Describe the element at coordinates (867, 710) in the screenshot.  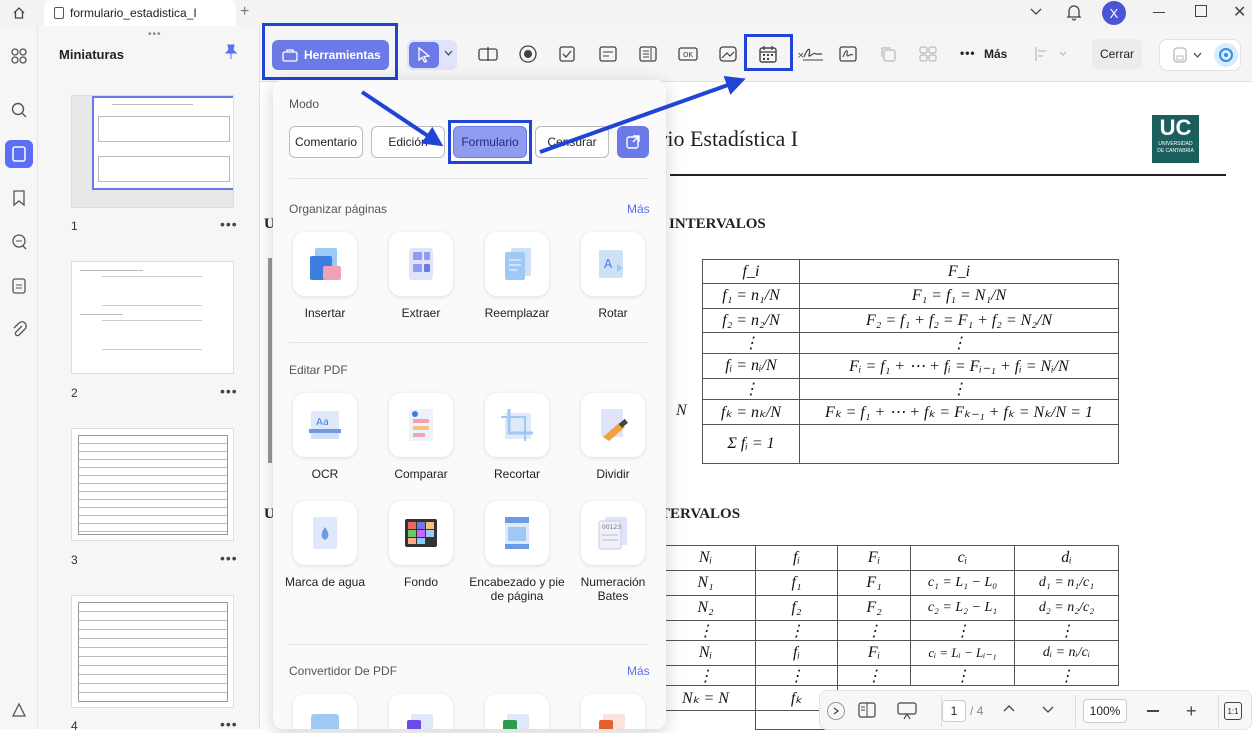
I see `reading-mode-icon` at that location.